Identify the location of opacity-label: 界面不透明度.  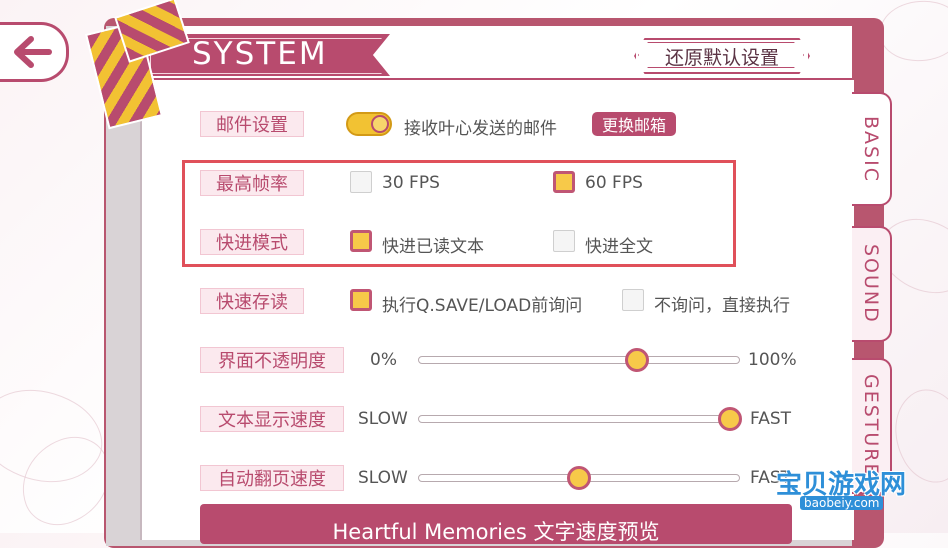
(272, 360).